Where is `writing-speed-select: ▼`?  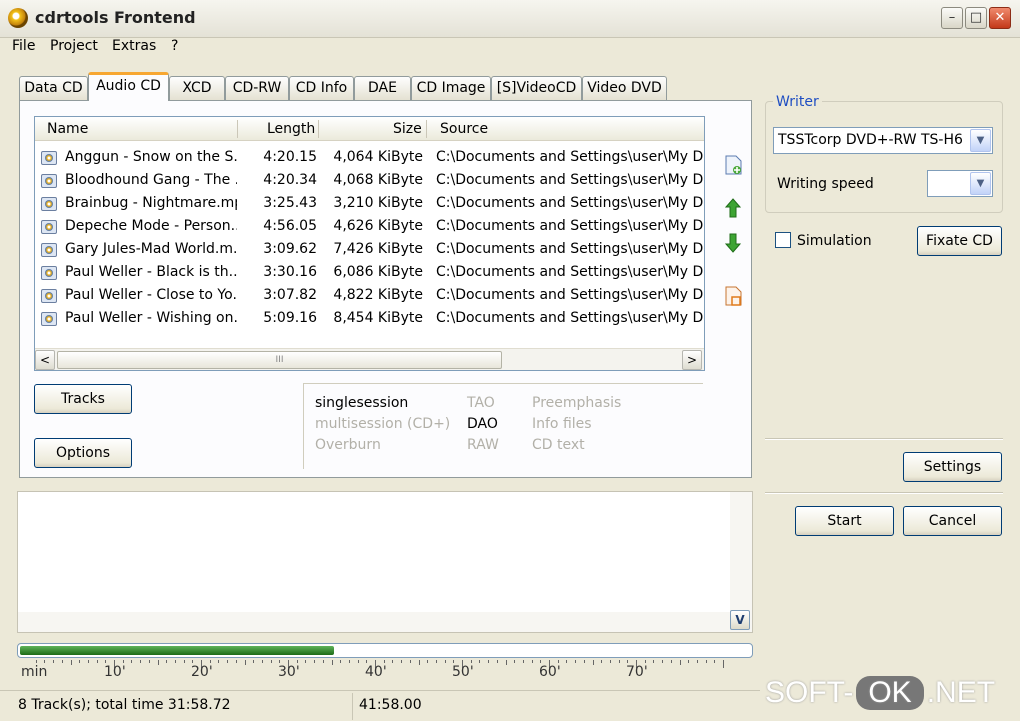 writing-speed-select: ▼ is located at coordinates (960, 183).